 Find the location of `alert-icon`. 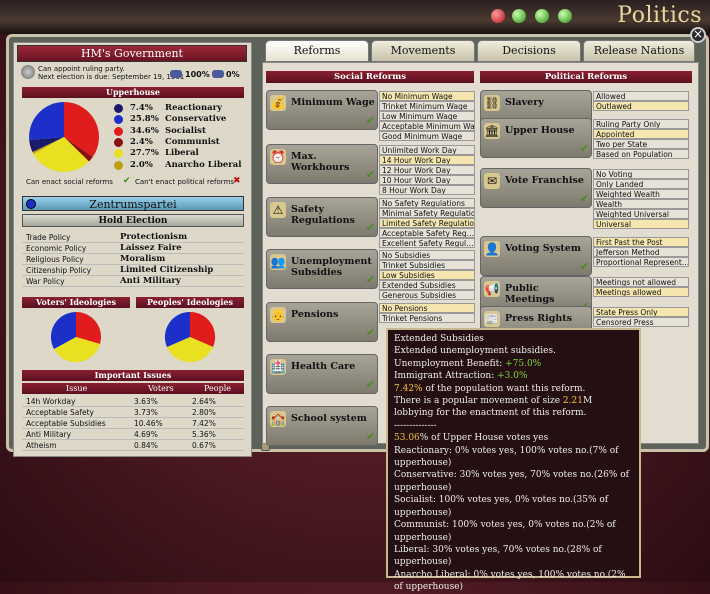

alert-icon is located at coordinates (498, 16).